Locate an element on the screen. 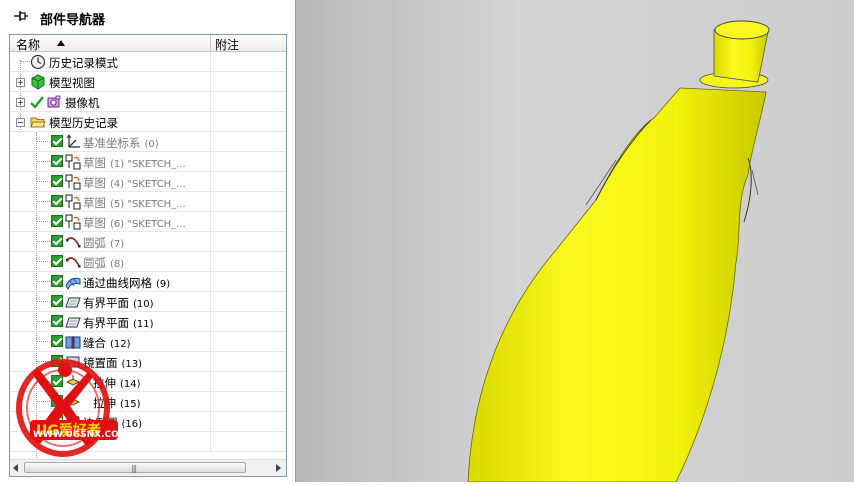  row-label: 历史记录模式 is located at coordinates (83, 63).